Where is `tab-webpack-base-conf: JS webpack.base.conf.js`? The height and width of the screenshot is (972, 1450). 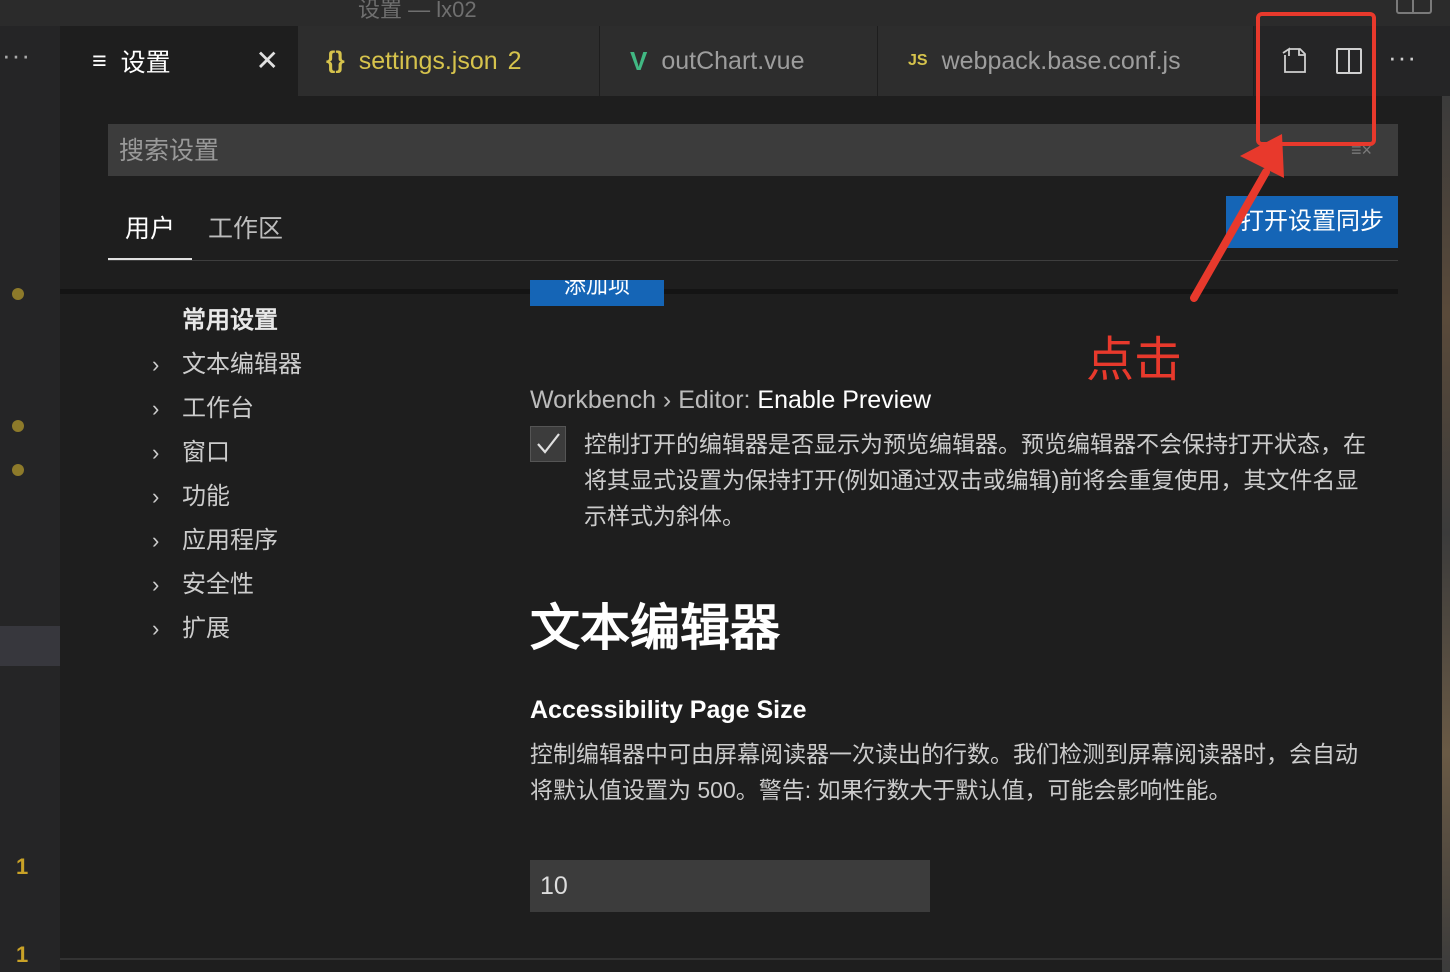
tab-webpack-base-conf: JS webpack.base.conf.js is located at coordinates (1066, 61).